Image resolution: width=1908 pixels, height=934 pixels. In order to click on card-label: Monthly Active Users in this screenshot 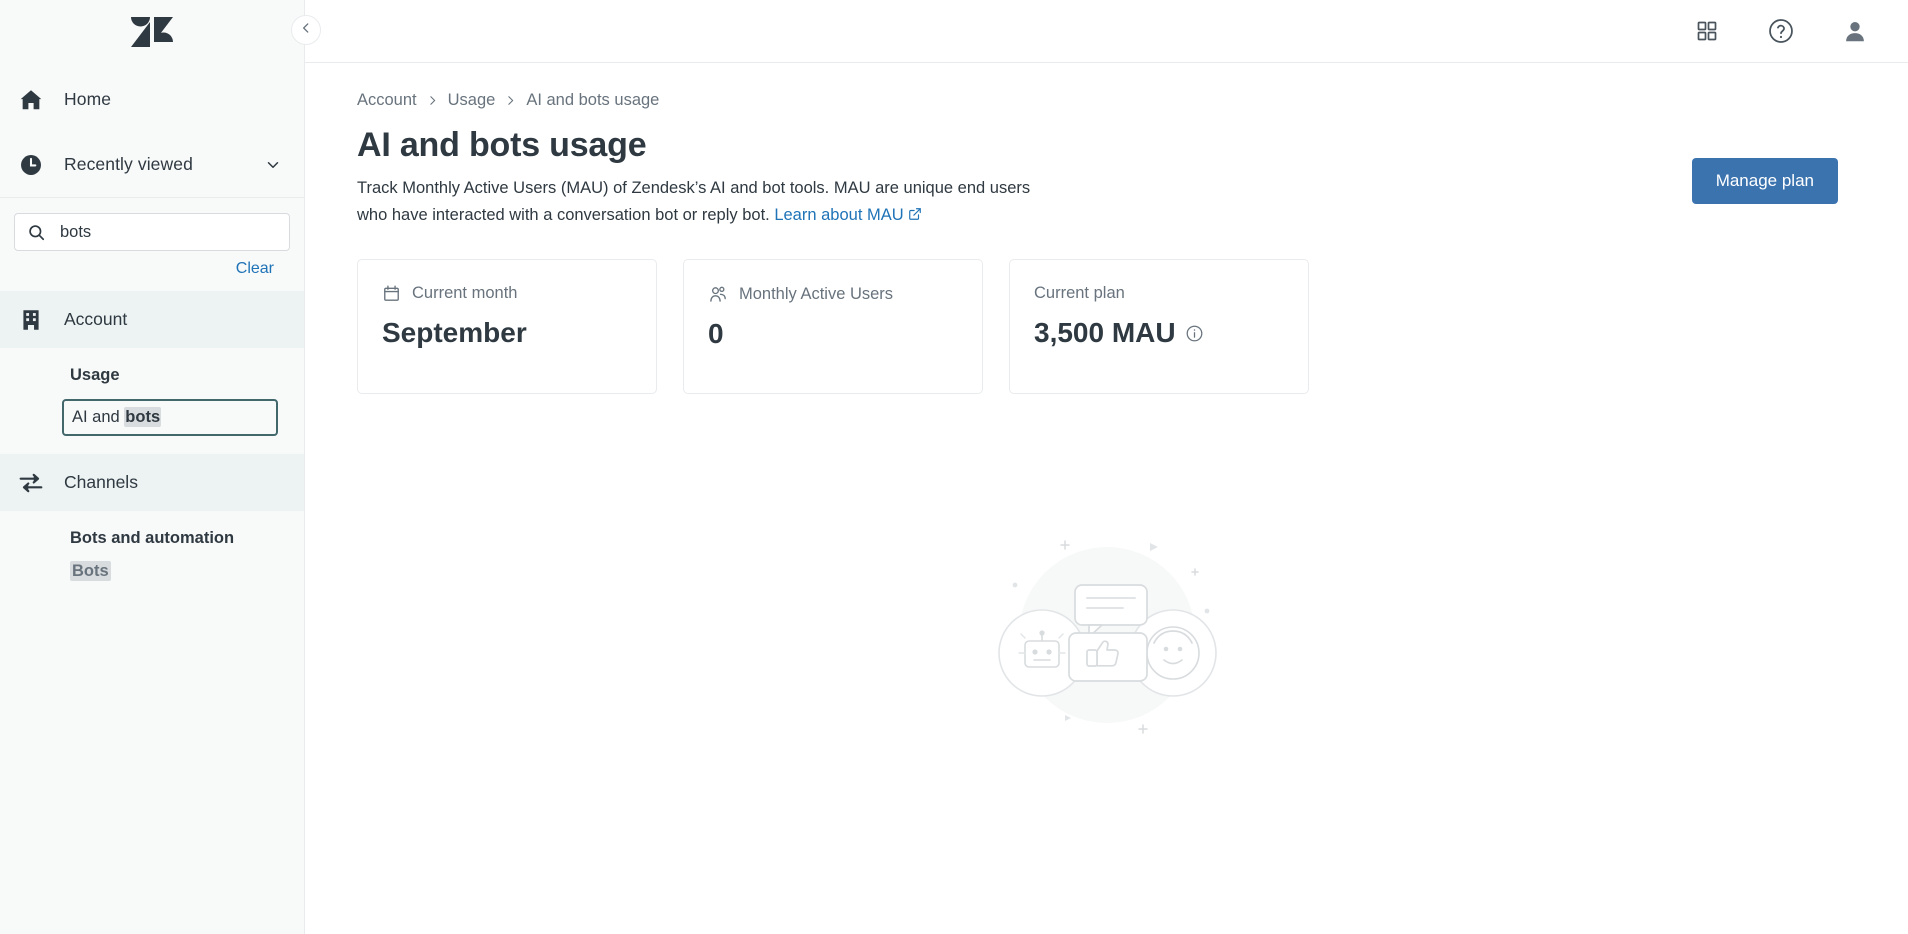, I will do `click(816, 293)`.